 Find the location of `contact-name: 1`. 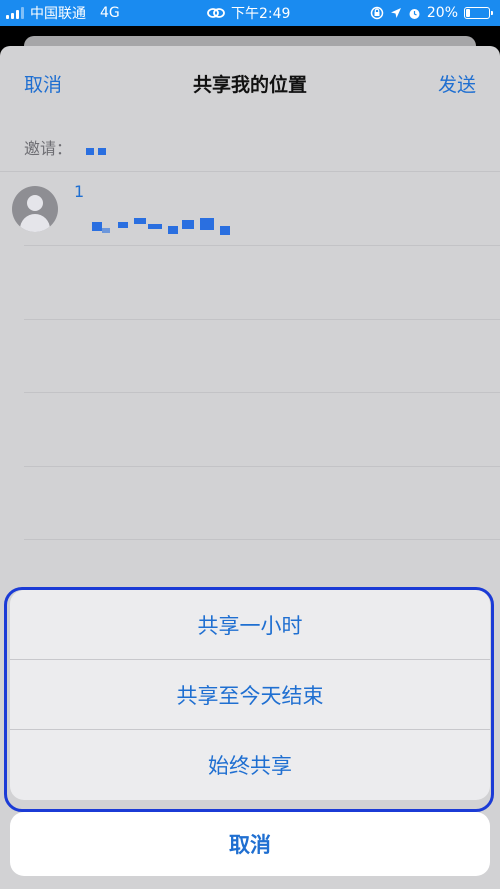

contact-name: 1 is located at coordinates (79, 191).